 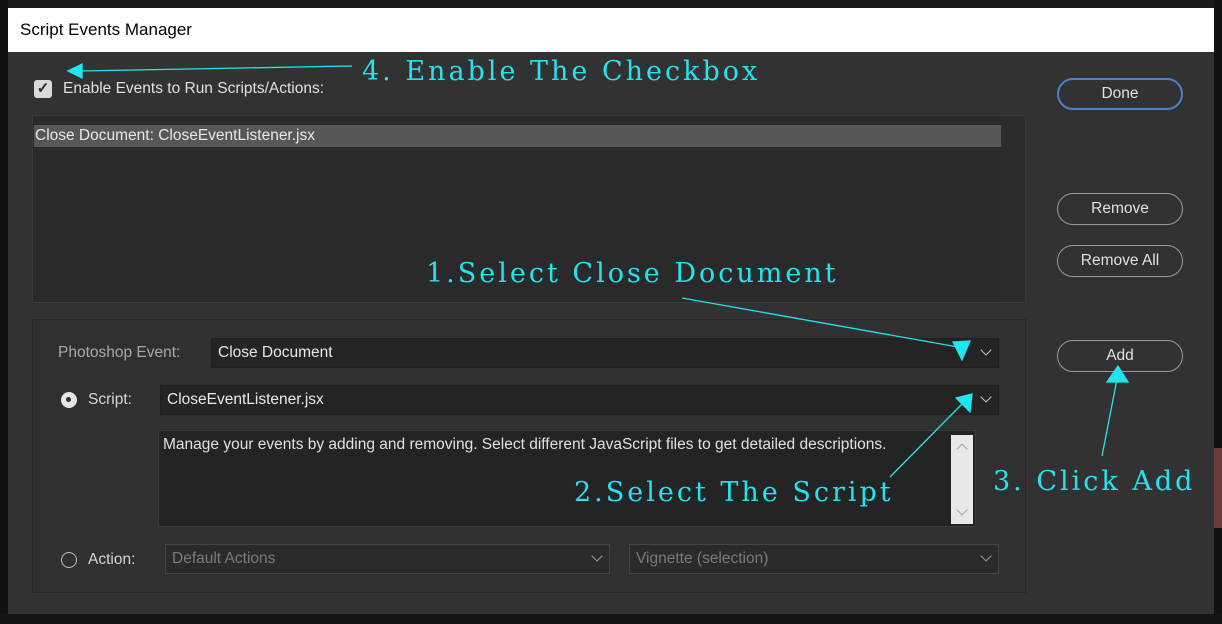 What do you see at coordinates (1110, 415) in the screenshot?
I see `arrow-step3` at bounding box center [1110, 415].